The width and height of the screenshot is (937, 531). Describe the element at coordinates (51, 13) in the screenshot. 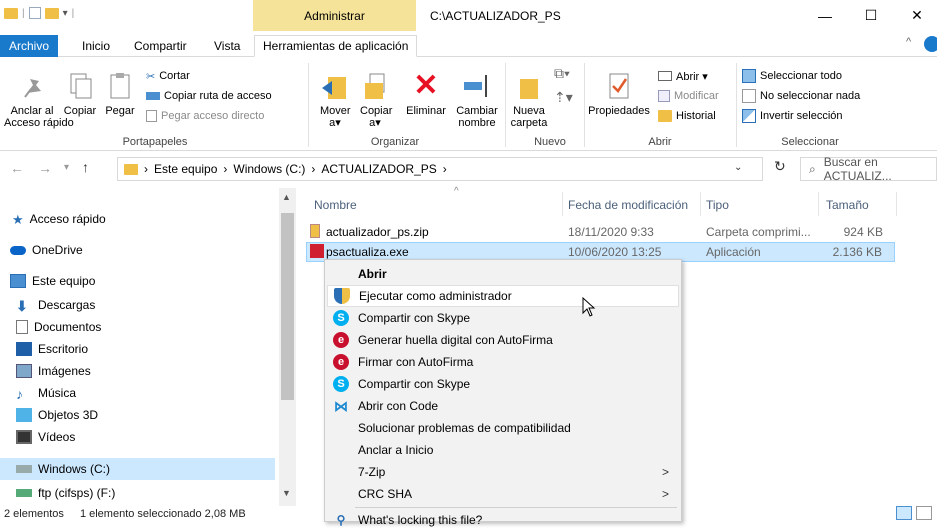

I see `new-folder-qat-icon` at that location.